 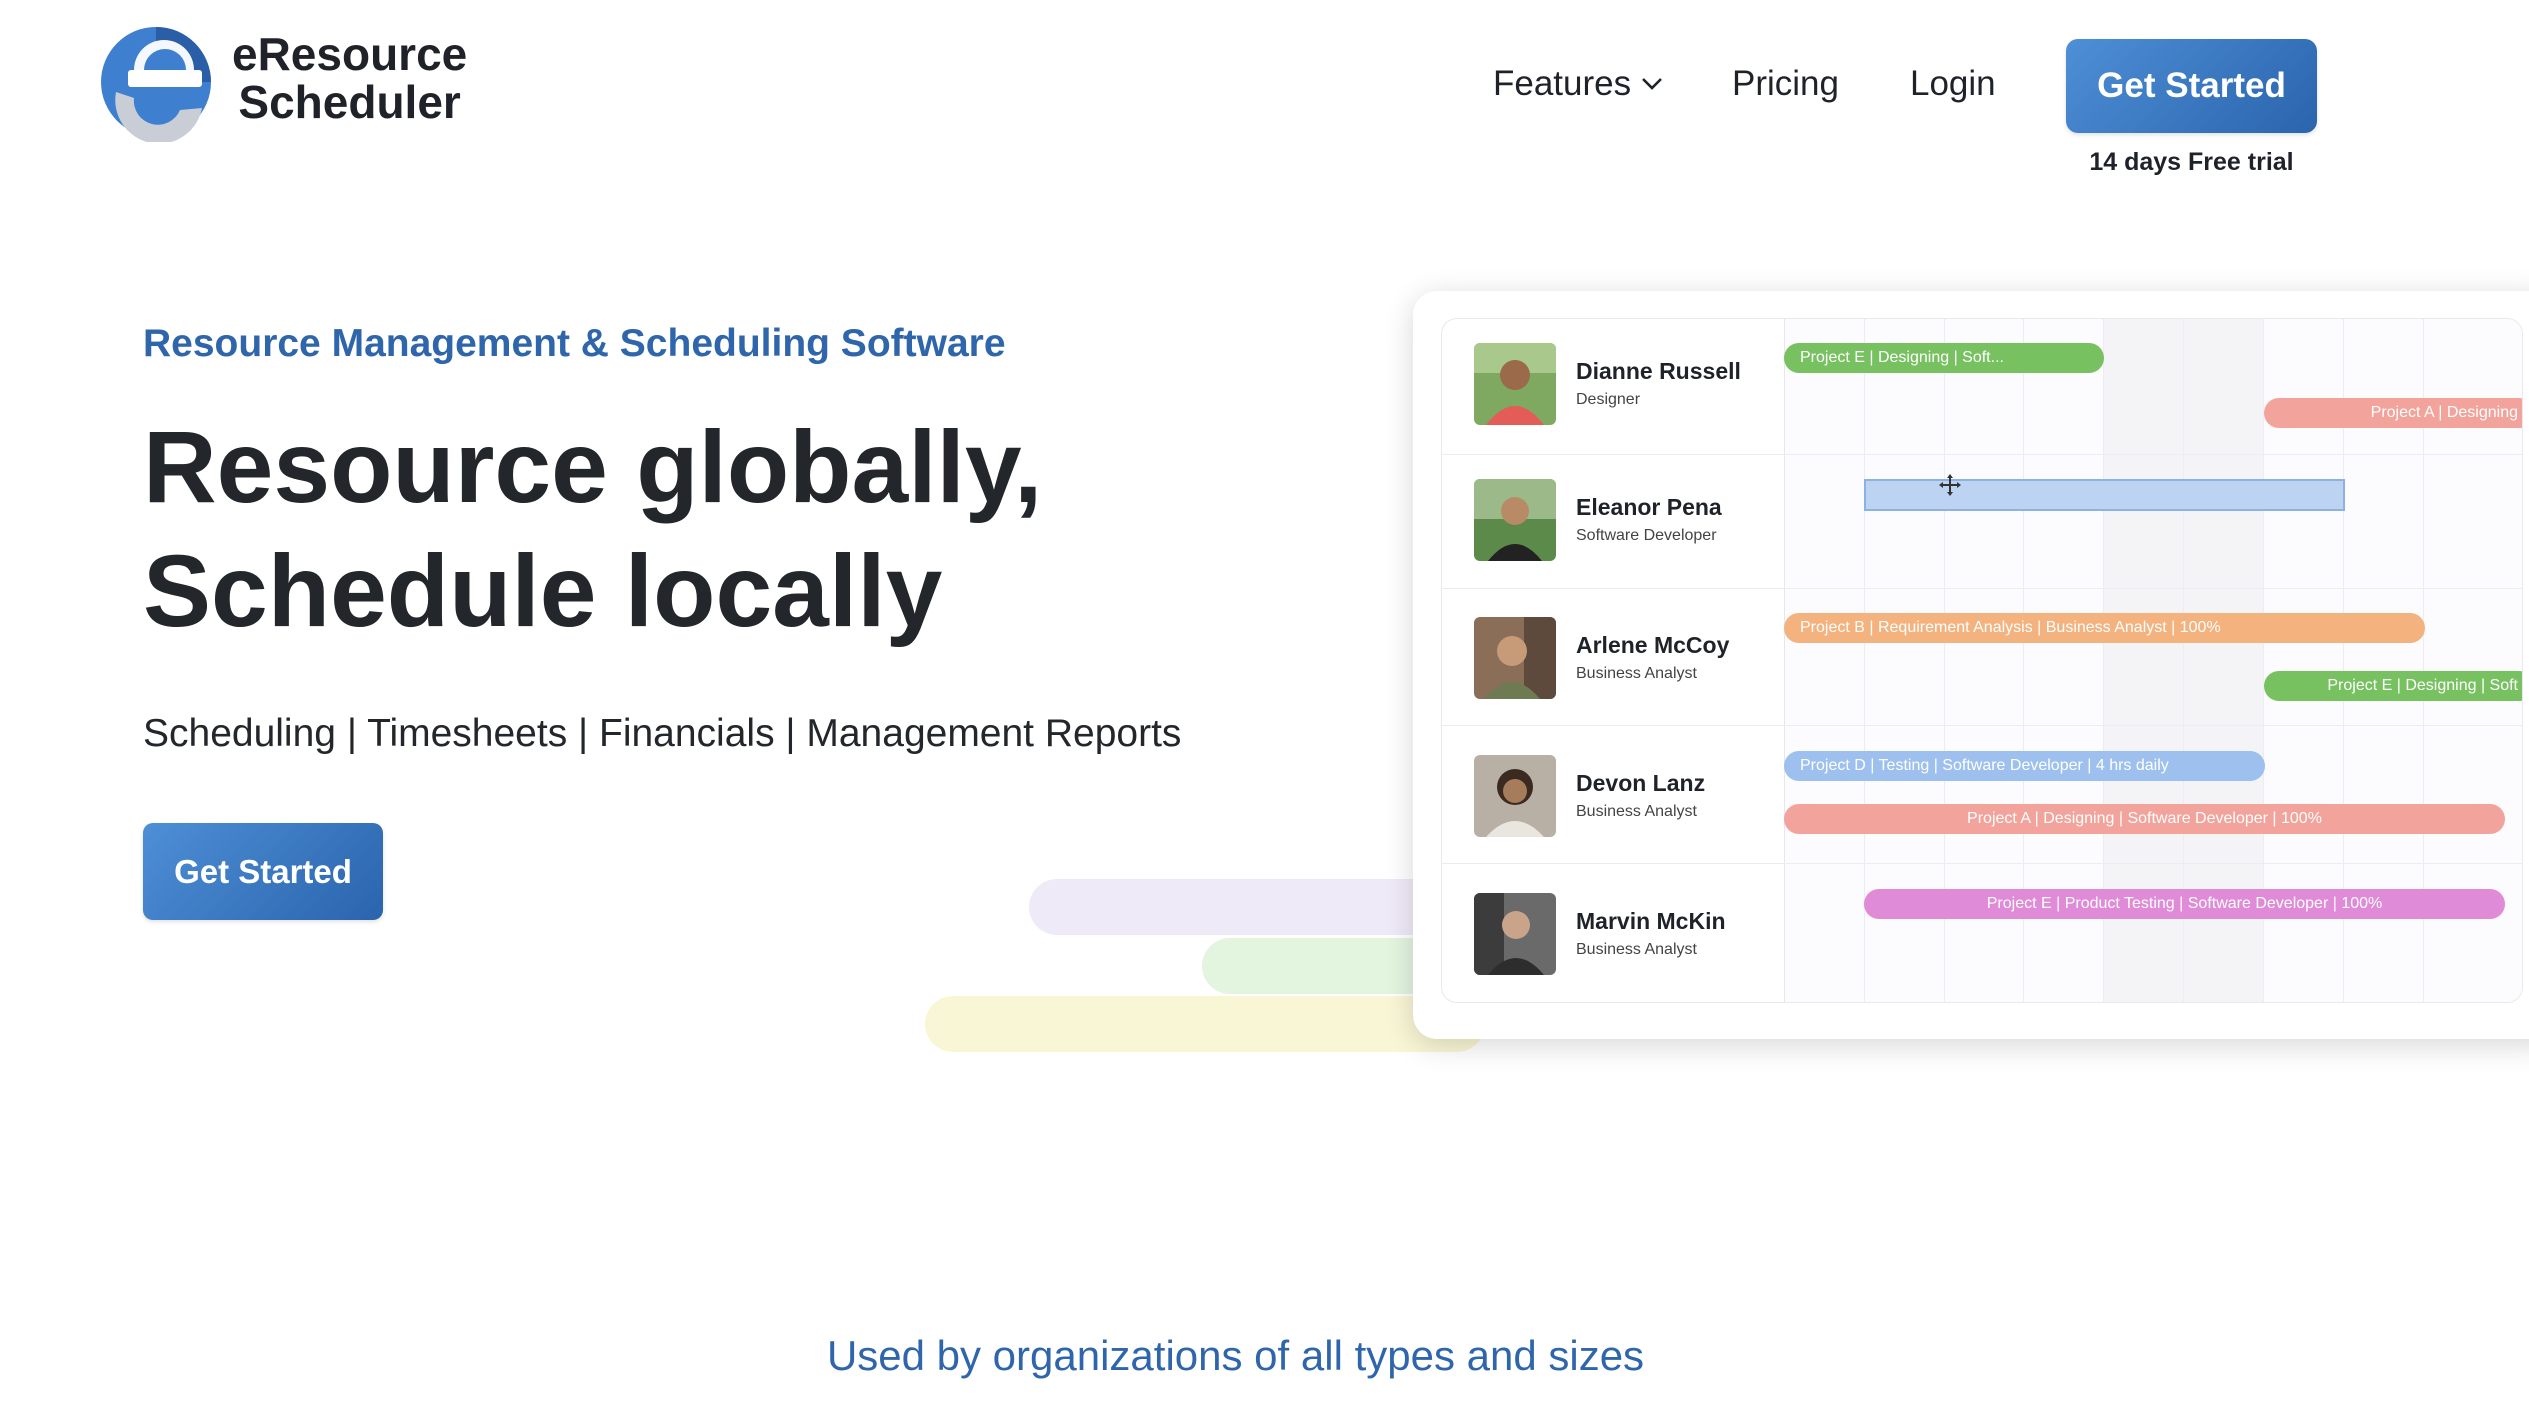 I want to click on resource-role: Designer, so click(x=1608, y=399).